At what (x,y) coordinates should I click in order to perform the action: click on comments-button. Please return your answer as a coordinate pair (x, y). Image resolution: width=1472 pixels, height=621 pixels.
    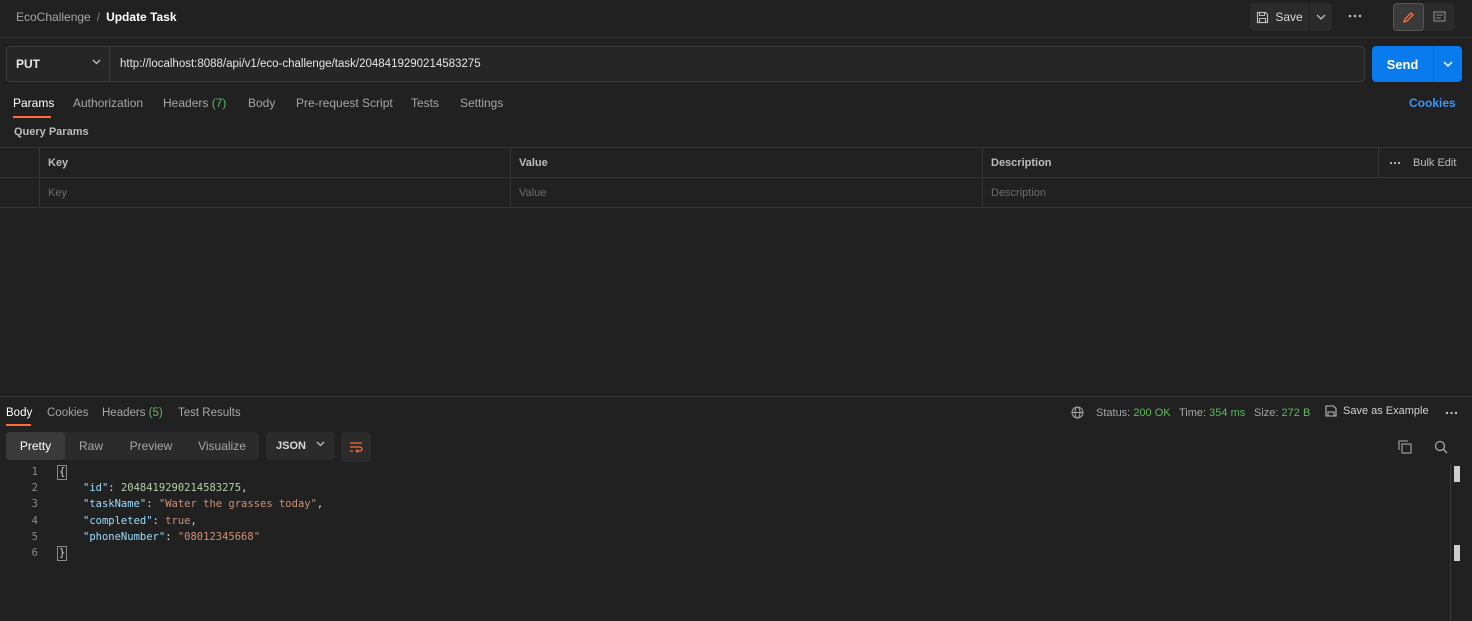
    Looking at the image, I should click on (1439, 17).